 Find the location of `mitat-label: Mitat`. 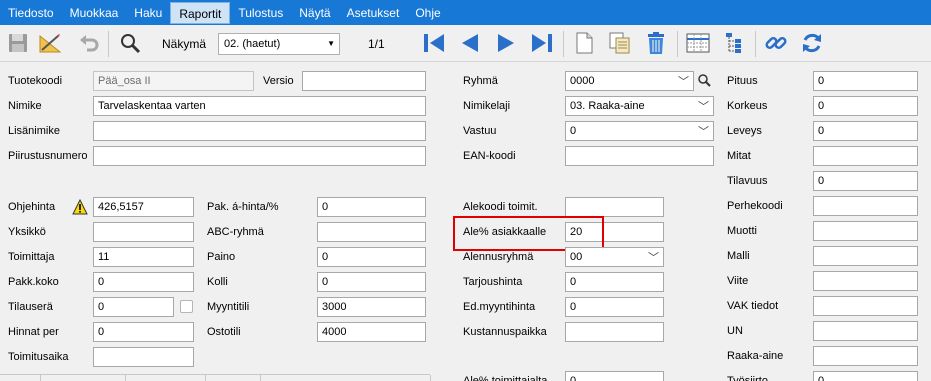

mitat-label: Mitat is located at coordinates (739, 156).